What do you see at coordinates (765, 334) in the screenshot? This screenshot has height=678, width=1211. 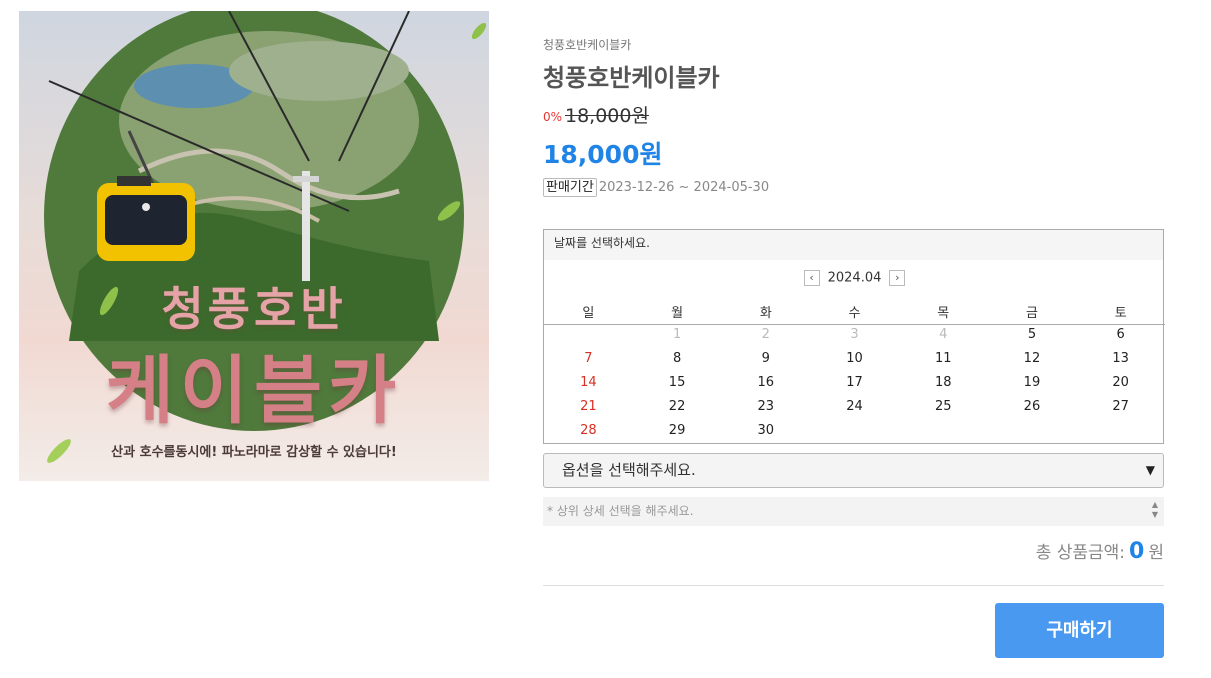 I see `calendar-day-disabled: 2` at bounding box center [765, 334].